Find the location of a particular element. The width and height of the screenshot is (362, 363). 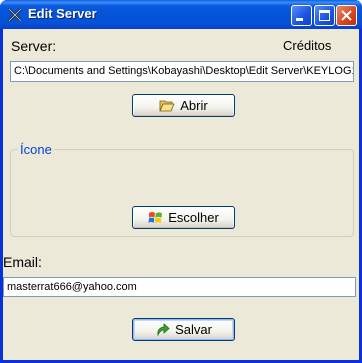

save-button: Salvar is located at coordinates (183, 329).